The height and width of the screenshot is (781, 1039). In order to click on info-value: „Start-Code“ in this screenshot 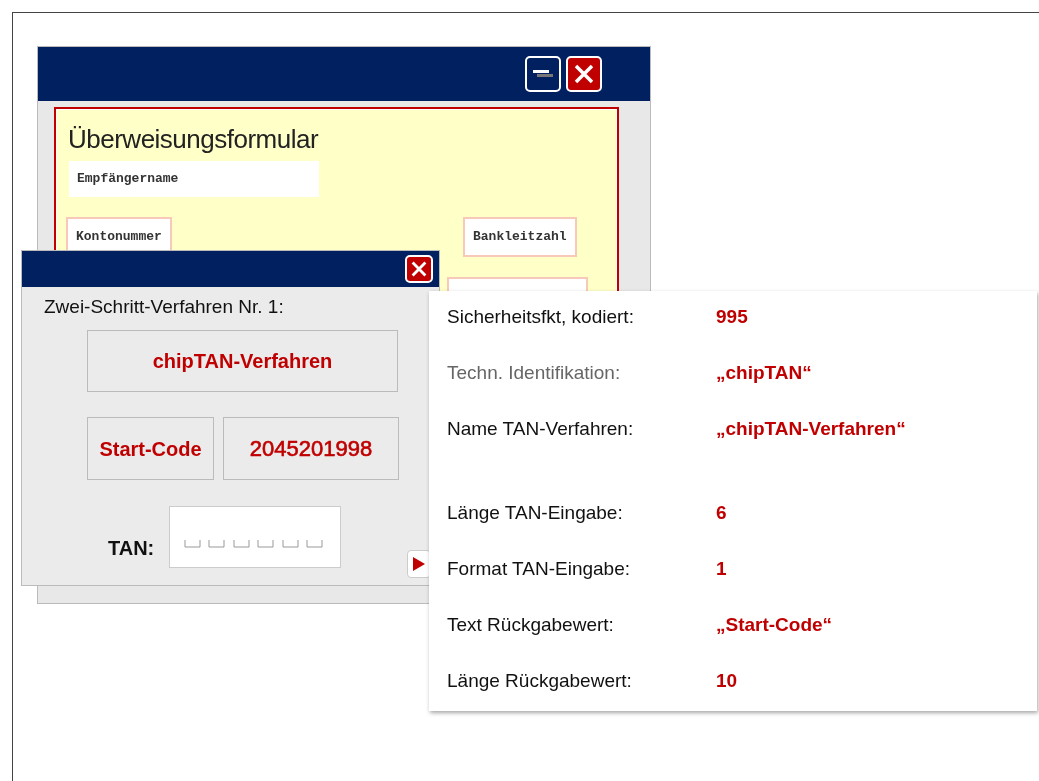, I will do `click(774, 625)`.